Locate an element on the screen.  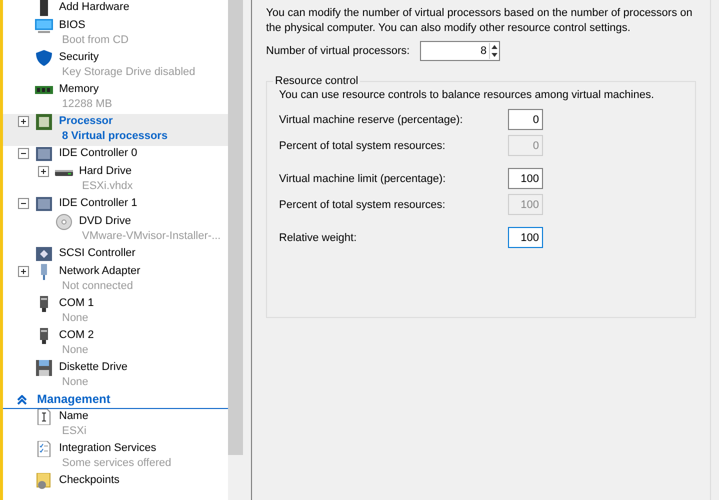
item-label: IDE Controller 1 is located at coordinates (98, 203).